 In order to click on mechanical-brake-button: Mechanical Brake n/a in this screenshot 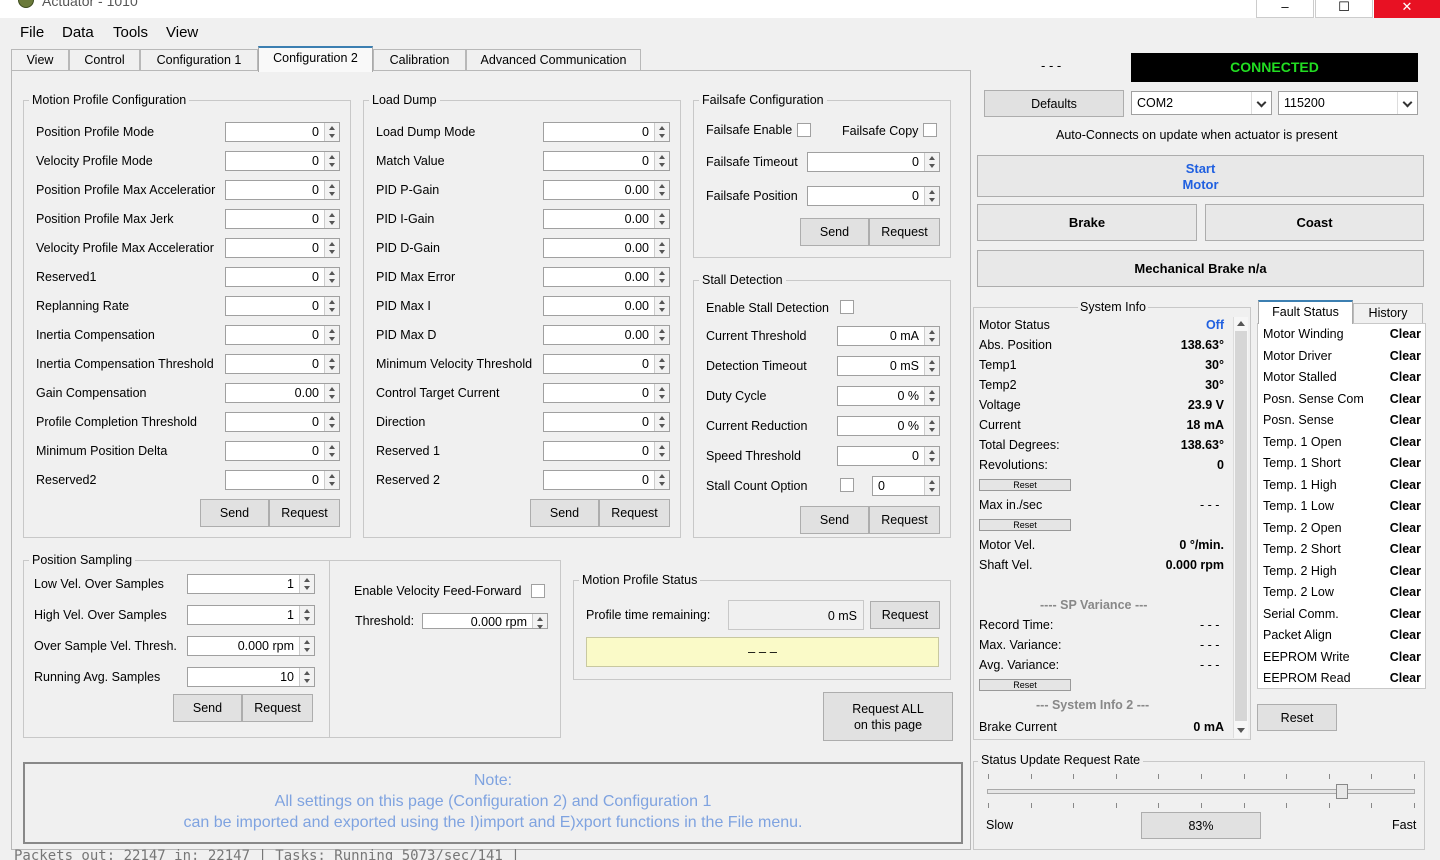, I will do `click(1200, 268)`.